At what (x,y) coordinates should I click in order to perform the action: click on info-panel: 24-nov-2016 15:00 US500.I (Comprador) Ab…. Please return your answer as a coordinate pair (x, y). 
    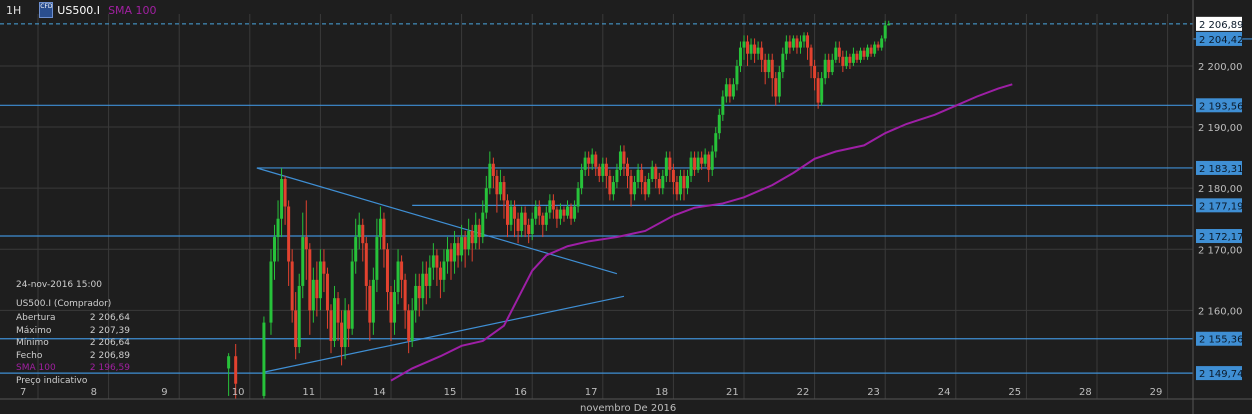
    Looking at the image, I should click on (116, 327).